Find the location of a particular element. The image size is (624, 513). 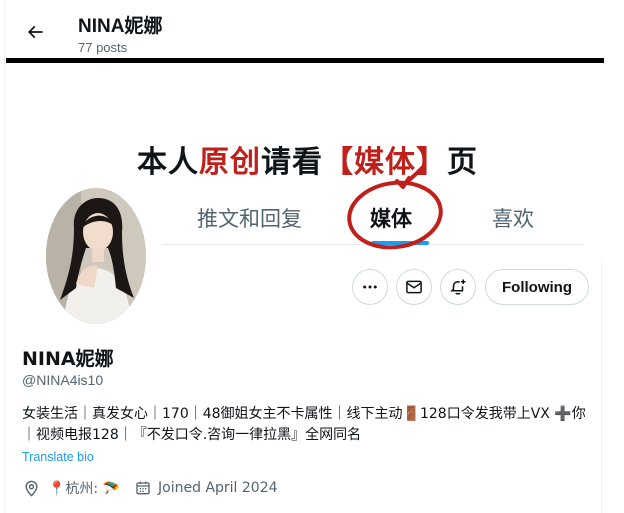

avatar is located at coordinates (96, 256).